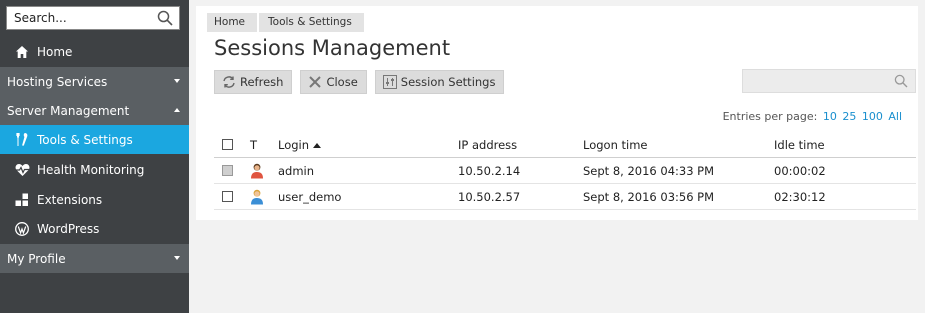 This screenshot has height=313, width=925. What do you see at coordinates (849, 116) in the screenshot?
I see `per-page-option-25: 25` at bounding box center [849, 116].